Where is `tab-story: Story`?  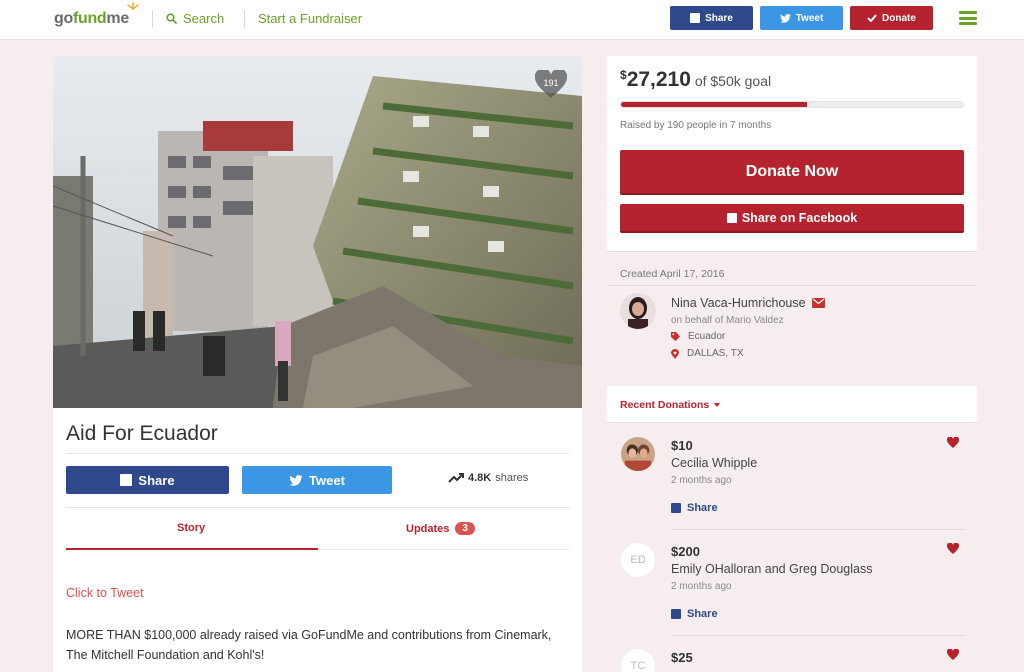
tab-story: Story is located at coordinates (191, 528).